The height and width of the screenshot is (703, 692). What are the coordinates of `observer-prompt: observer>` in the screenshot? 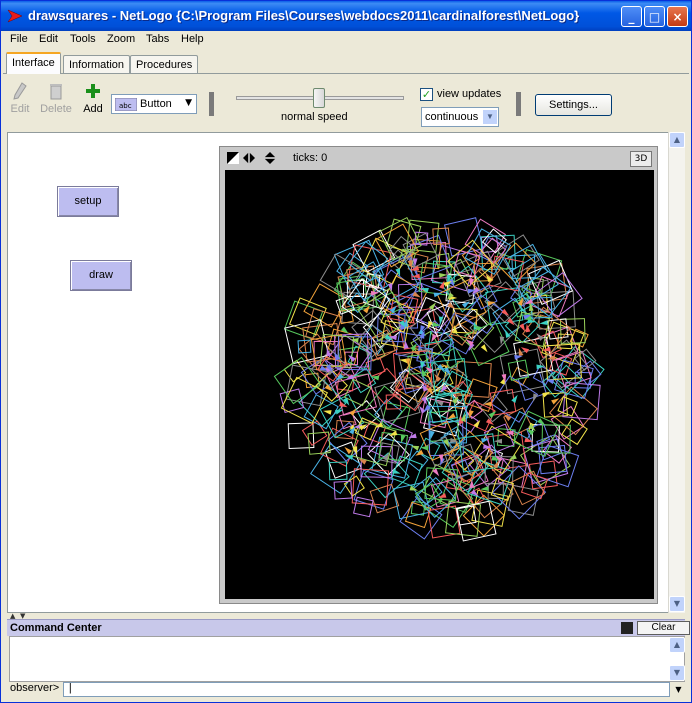 It's located at (34, 688).